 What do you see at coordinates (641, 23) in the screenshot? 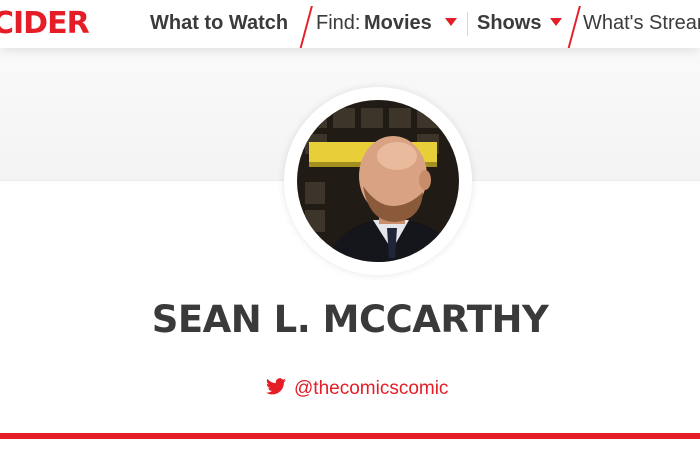
I see `nav-whats-streaming: What's Stream` at bounding box center [641, 23].